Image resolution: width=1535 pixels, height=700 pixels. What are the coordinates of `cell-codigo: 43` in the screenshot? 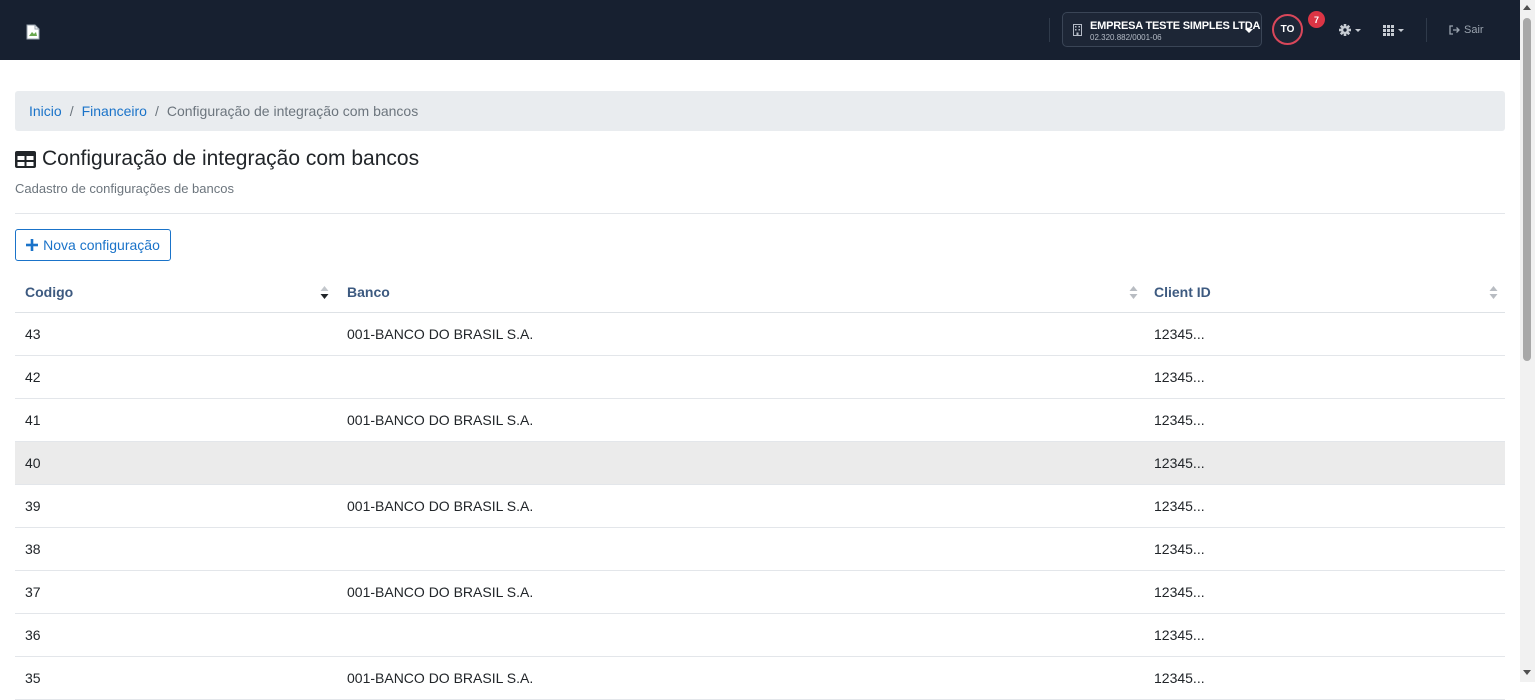 It's located at (33, 334).